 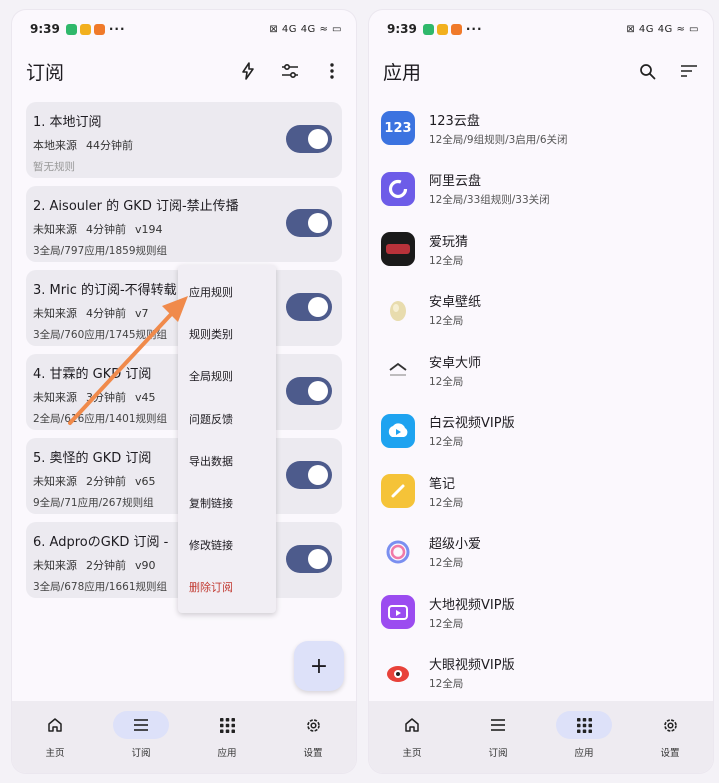 I want to click on app-list-item: 爱玩猜 12全局, so click(x=547, y=249).